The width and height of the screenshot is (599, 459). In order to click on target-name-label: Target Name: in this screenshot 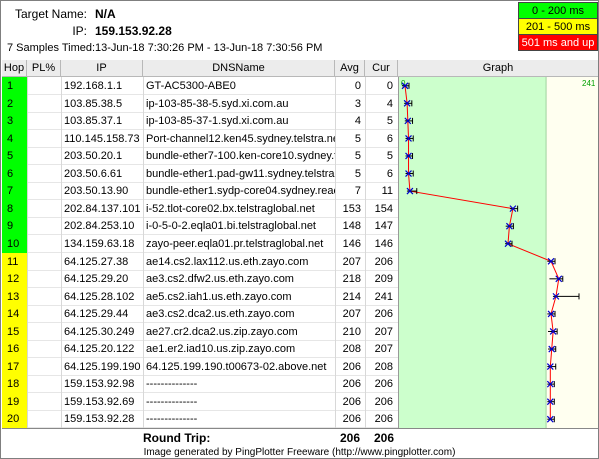, I will do `click(50, 14)`.